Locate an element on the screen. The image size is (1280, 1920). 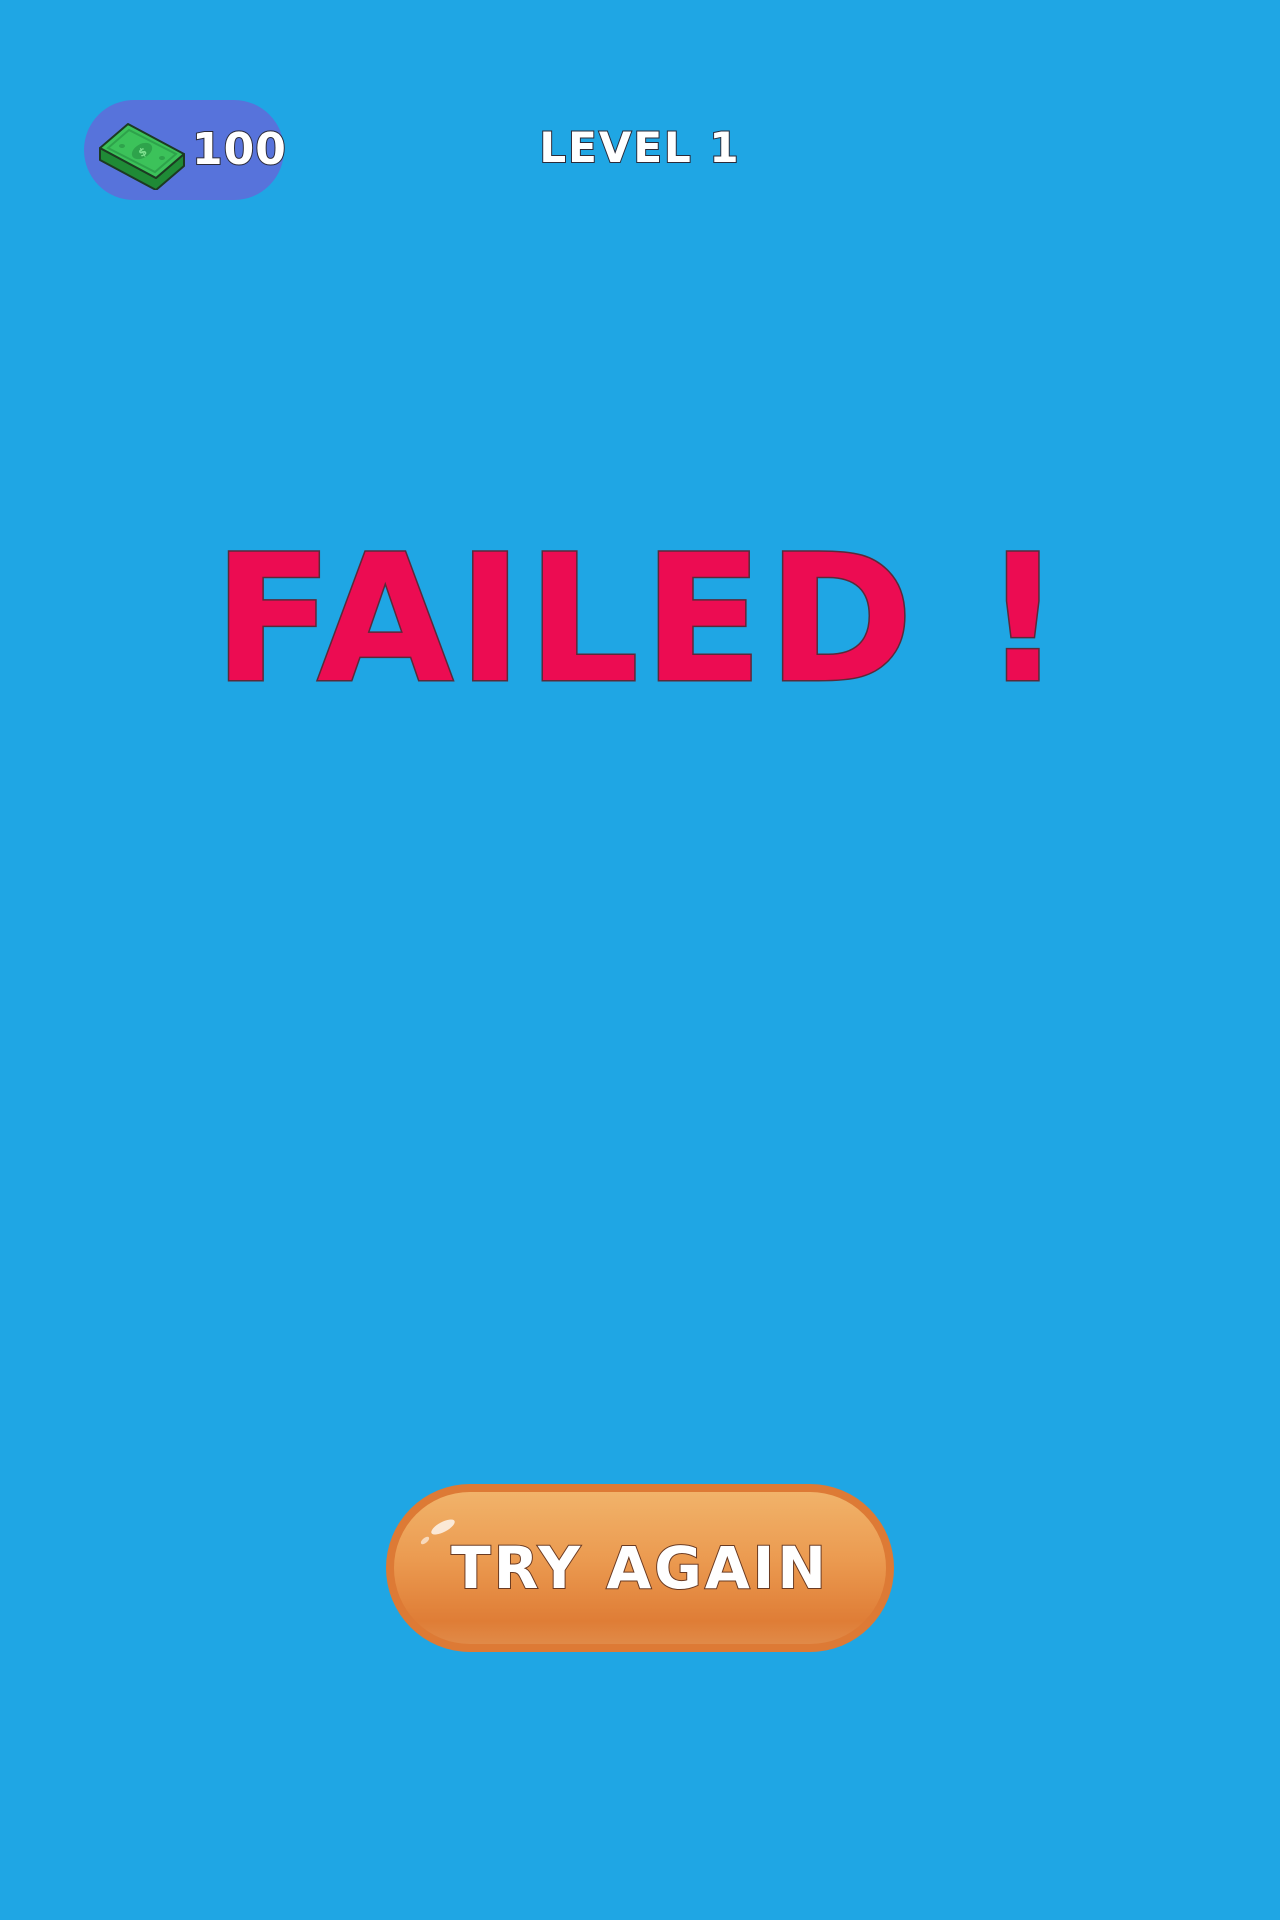
level-label: LEVEL 1 is located at coordinates (639, 147).